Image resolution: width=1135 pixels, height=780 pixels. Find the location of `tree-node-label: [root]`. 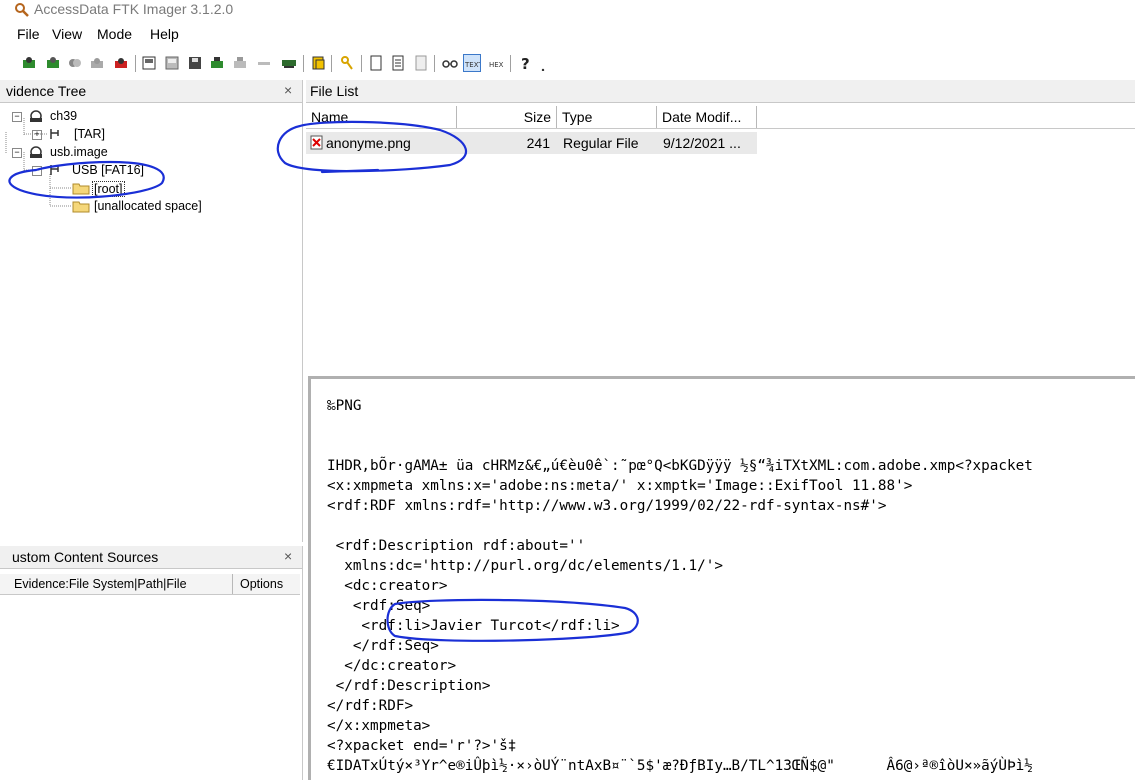

tree-node-label: [root] is located at coordinates (108, 189).